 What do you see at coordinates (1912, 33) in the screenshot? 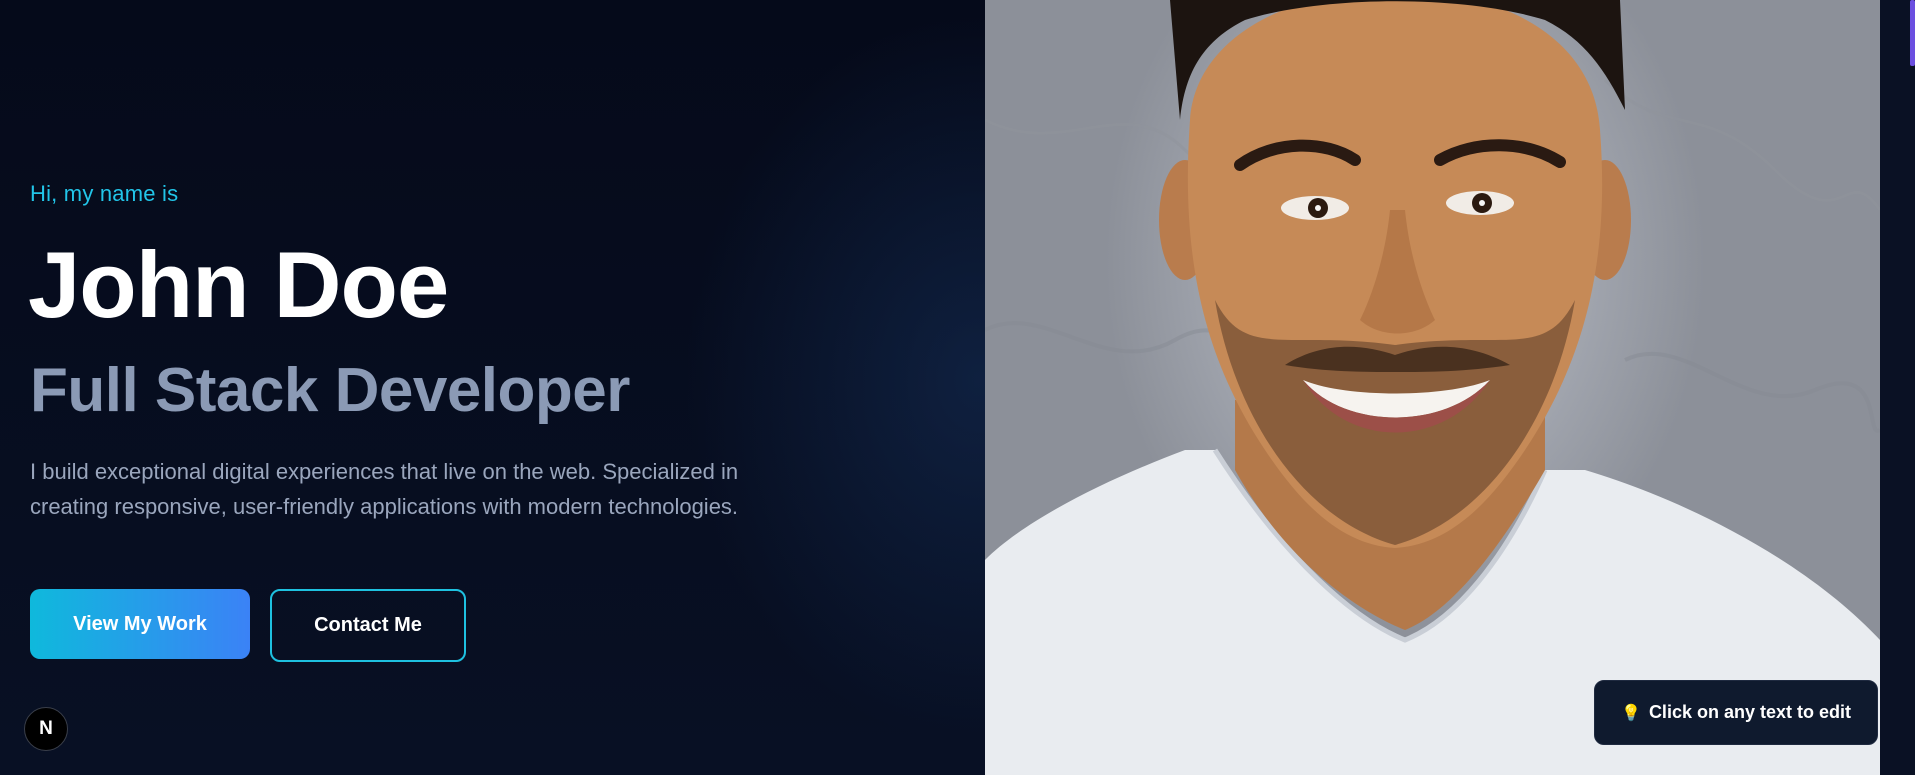
I see `scrollbar-thumb` at bounding box center [1912, 33].